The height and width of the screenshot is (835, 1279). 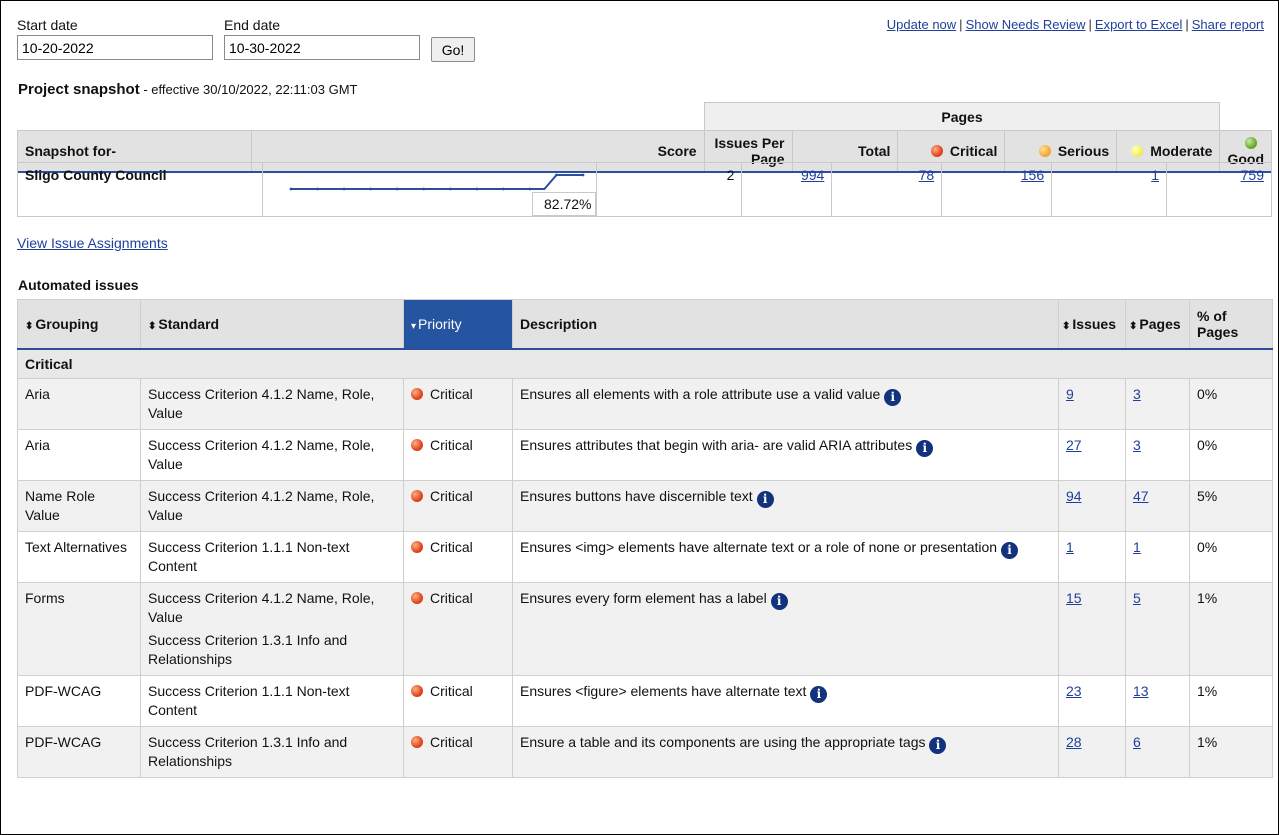 What do you see at coordinates (322, 47) in the screenshot?
I see `end-date-input` at bounding box center [322, 47].